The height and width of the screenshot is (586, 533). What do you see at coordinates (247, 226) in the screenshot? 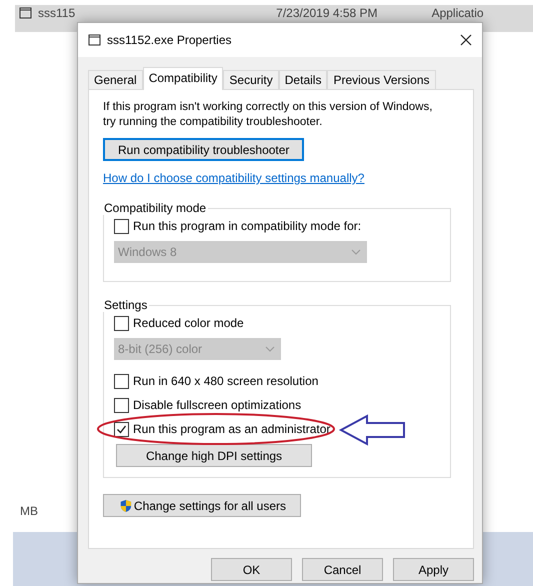
I see `checkbox-label: Run this program in compatibility mode for:` at bounding box center [247, 226].